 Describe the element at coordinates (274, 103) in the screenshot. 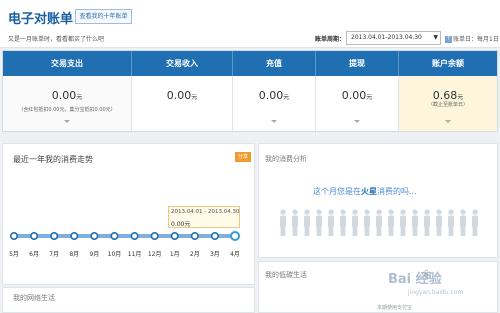

I see `summary-cell-recharge: 0.00元` at that location.